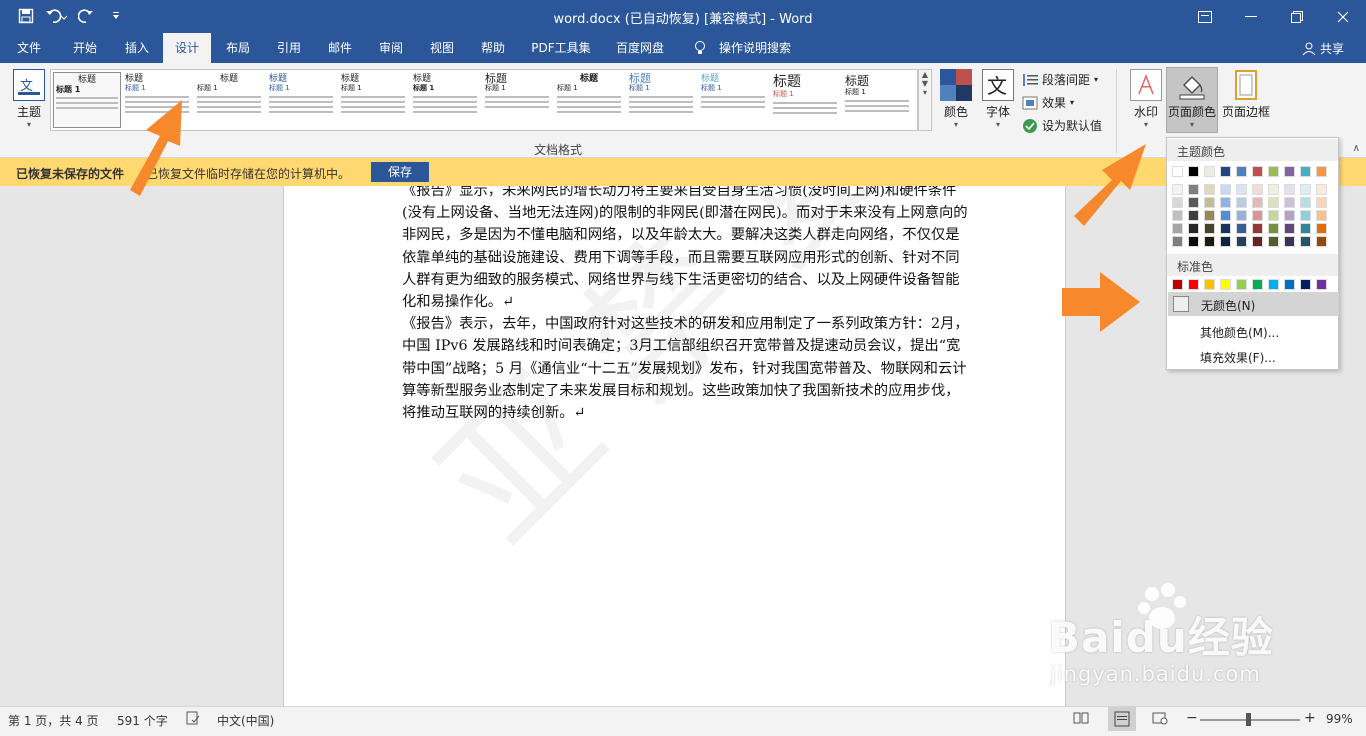 Image resolution: width=1366 pixels, height=736 pixels. Describe the element at coordinates (53, 720) in the screenshot. I see `page-count: 第 1 页，共 4 页` at that location.